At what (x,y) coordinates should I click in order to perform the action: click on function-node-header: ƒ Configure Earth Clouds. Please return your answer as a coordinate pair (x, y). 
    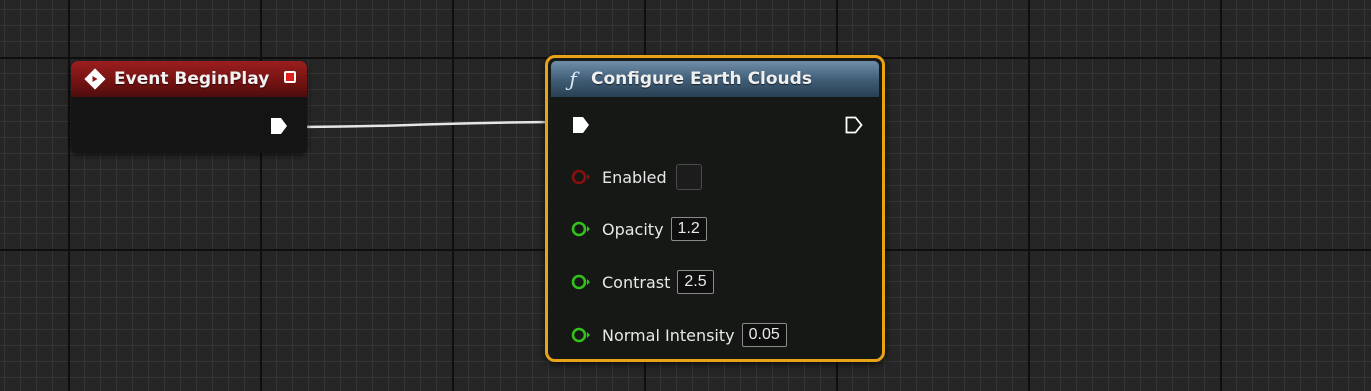
    Looking at the image, I should click on (715, 79).